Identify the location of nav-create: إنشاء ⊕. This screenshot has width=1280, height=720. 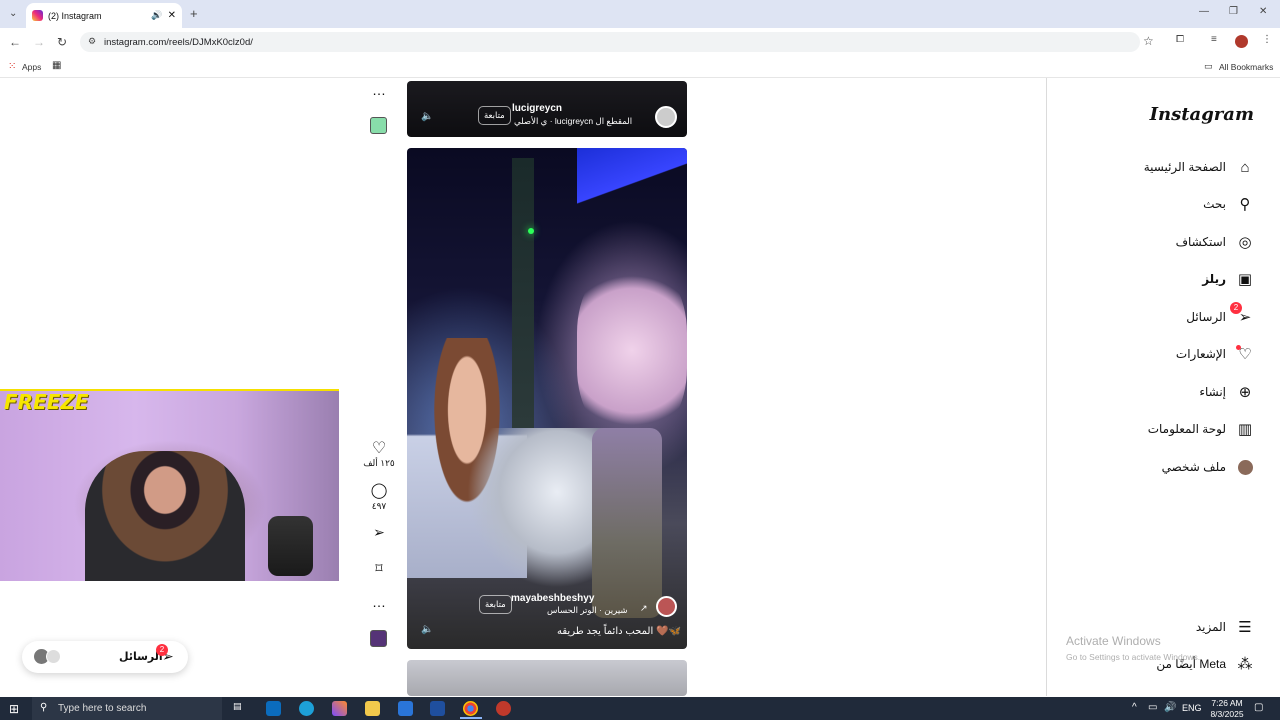
(1226, 392).